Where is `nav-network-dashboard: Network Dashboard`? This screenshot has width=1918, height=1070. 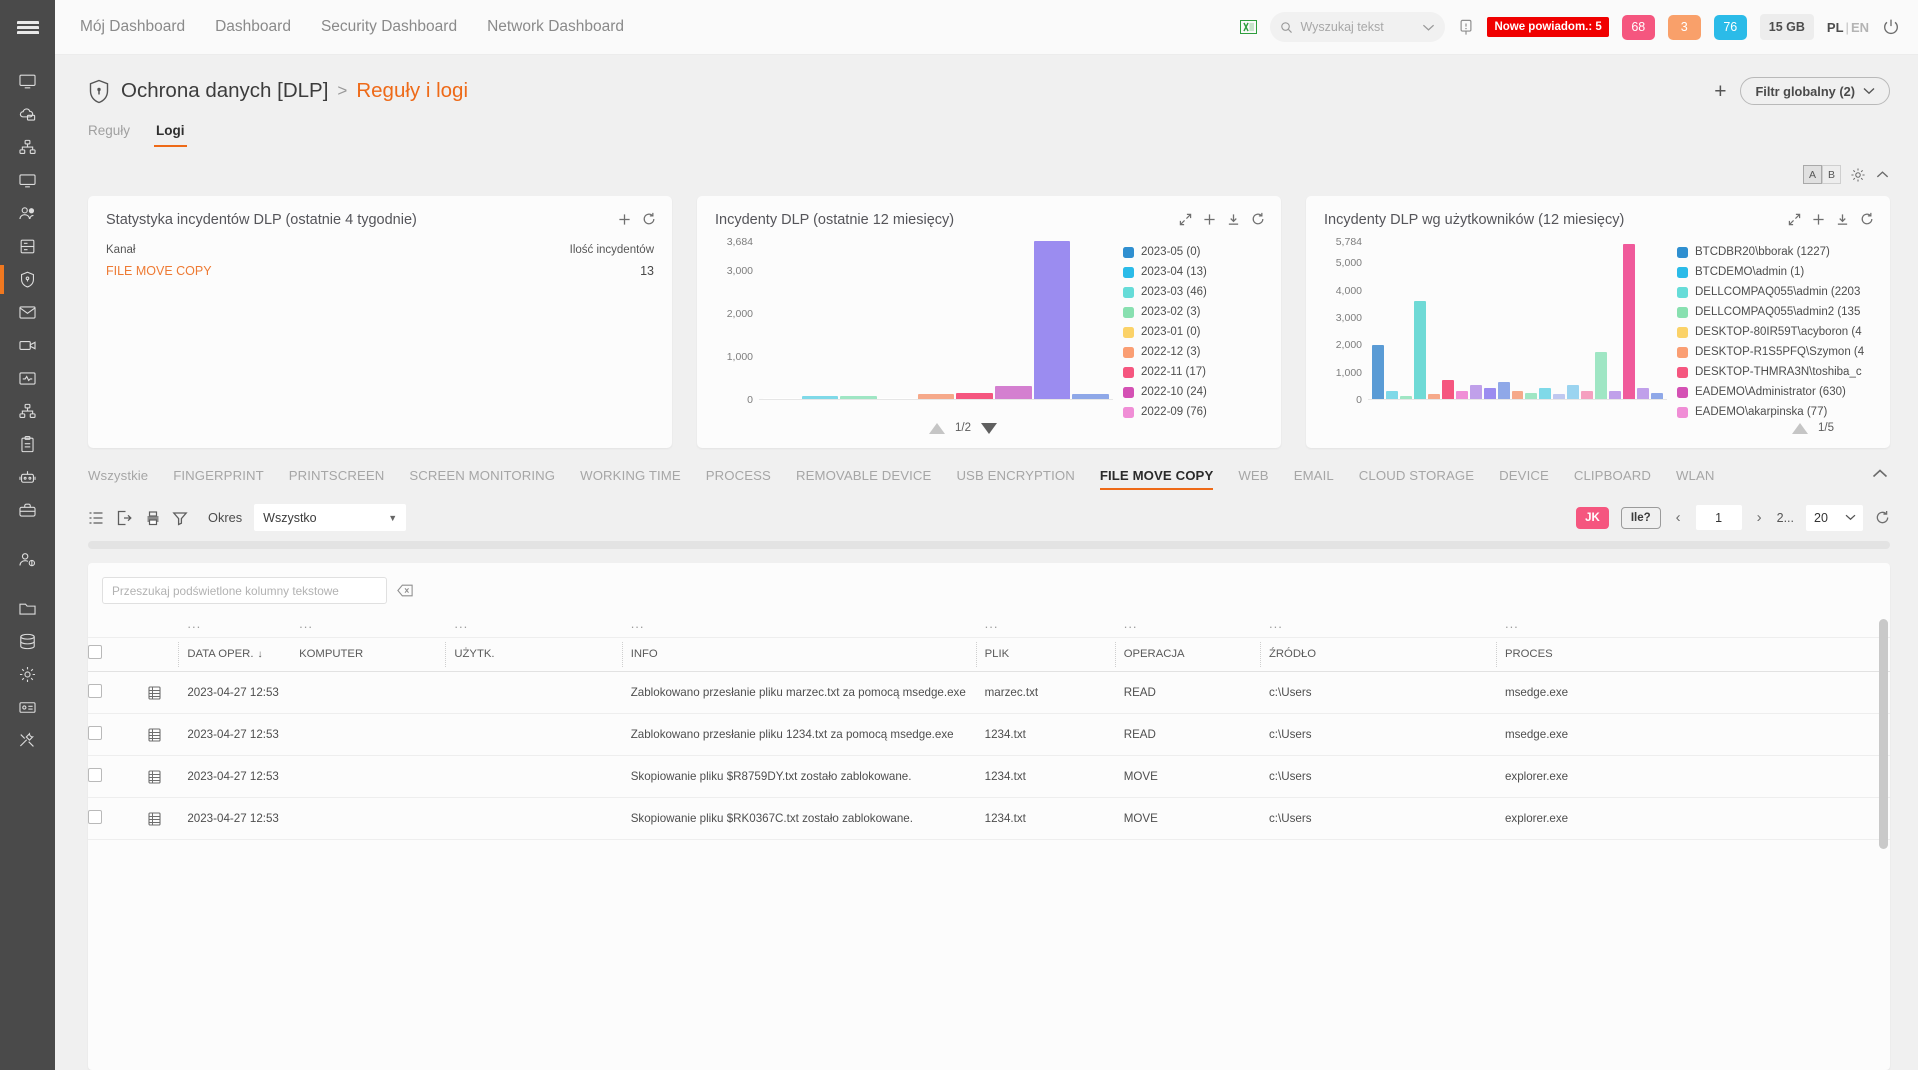
nav-network-dashboard: Network Dashboard is located at coordinates (555, 27).